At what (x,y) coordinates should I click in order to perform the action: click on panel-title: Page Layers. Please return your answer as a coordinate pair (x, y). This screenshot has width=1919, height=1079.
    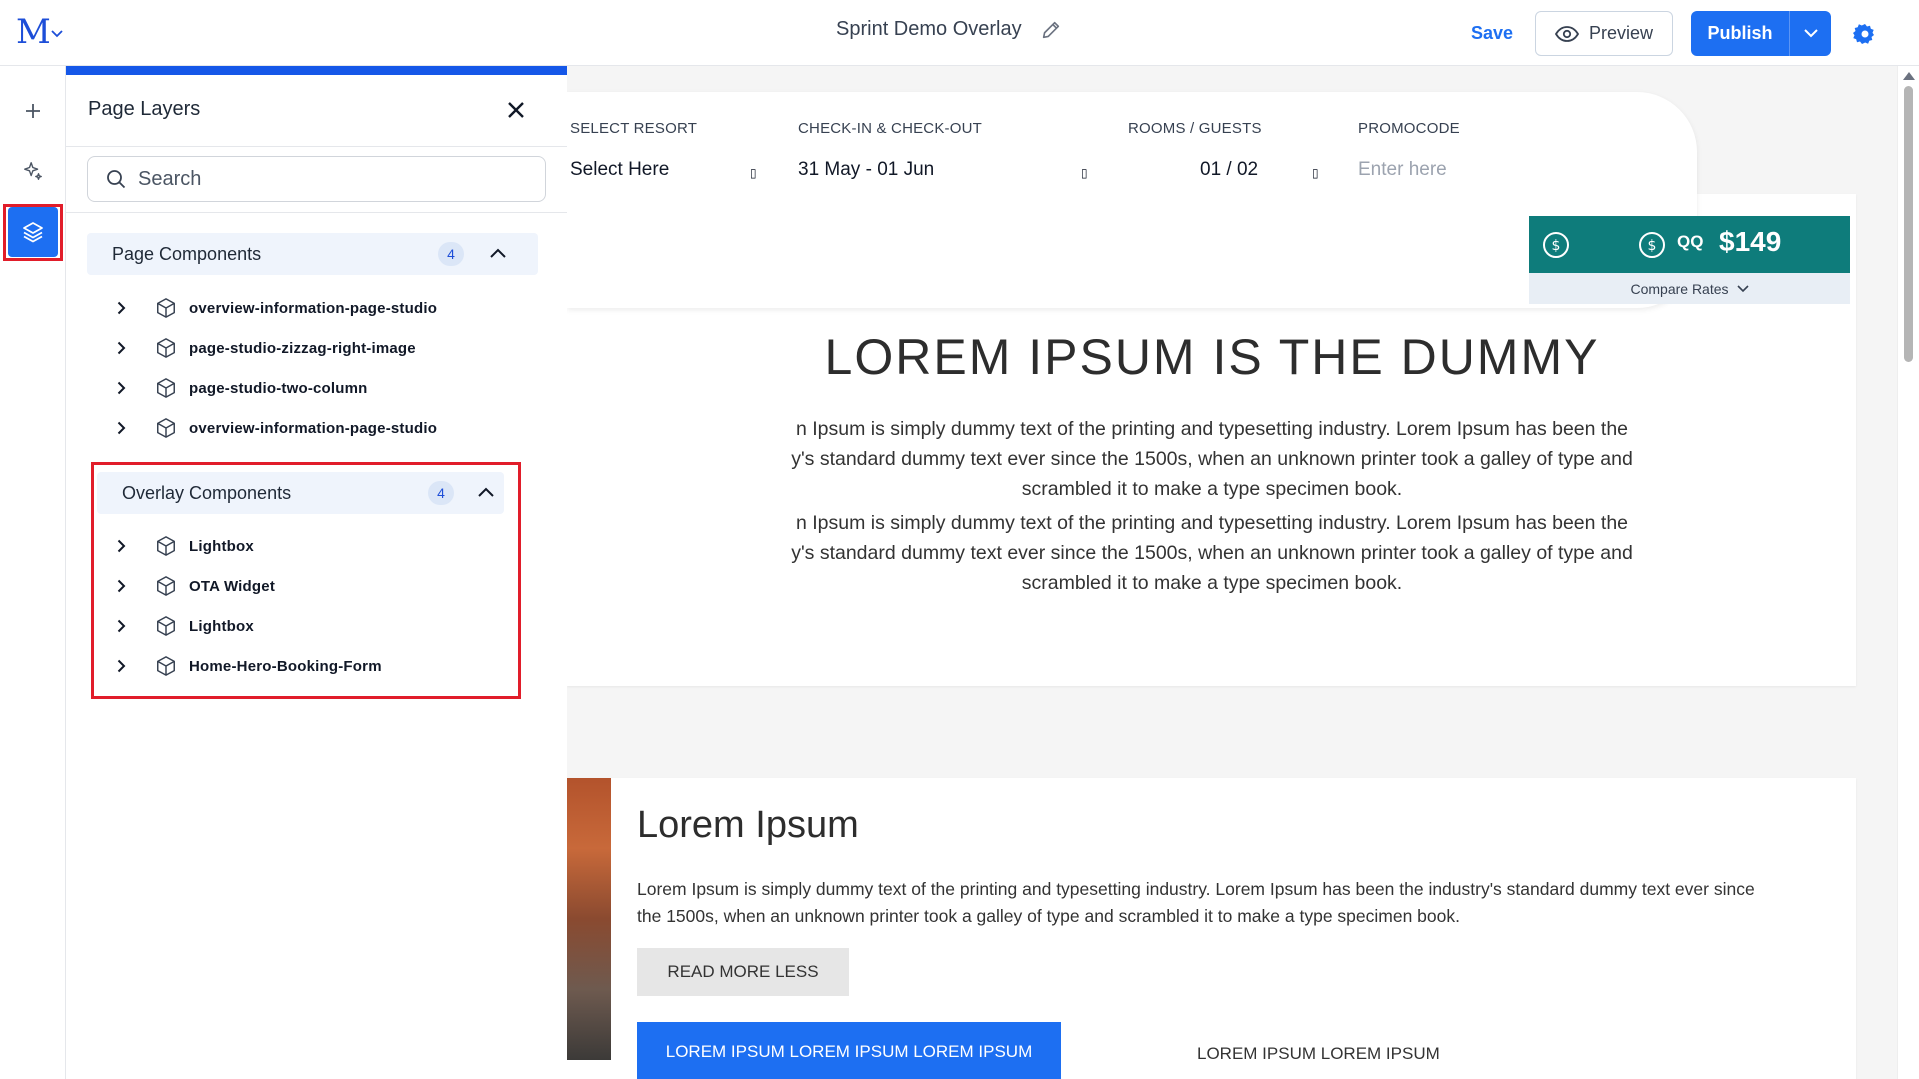
    Looking at the image, I should click on (144, 109).